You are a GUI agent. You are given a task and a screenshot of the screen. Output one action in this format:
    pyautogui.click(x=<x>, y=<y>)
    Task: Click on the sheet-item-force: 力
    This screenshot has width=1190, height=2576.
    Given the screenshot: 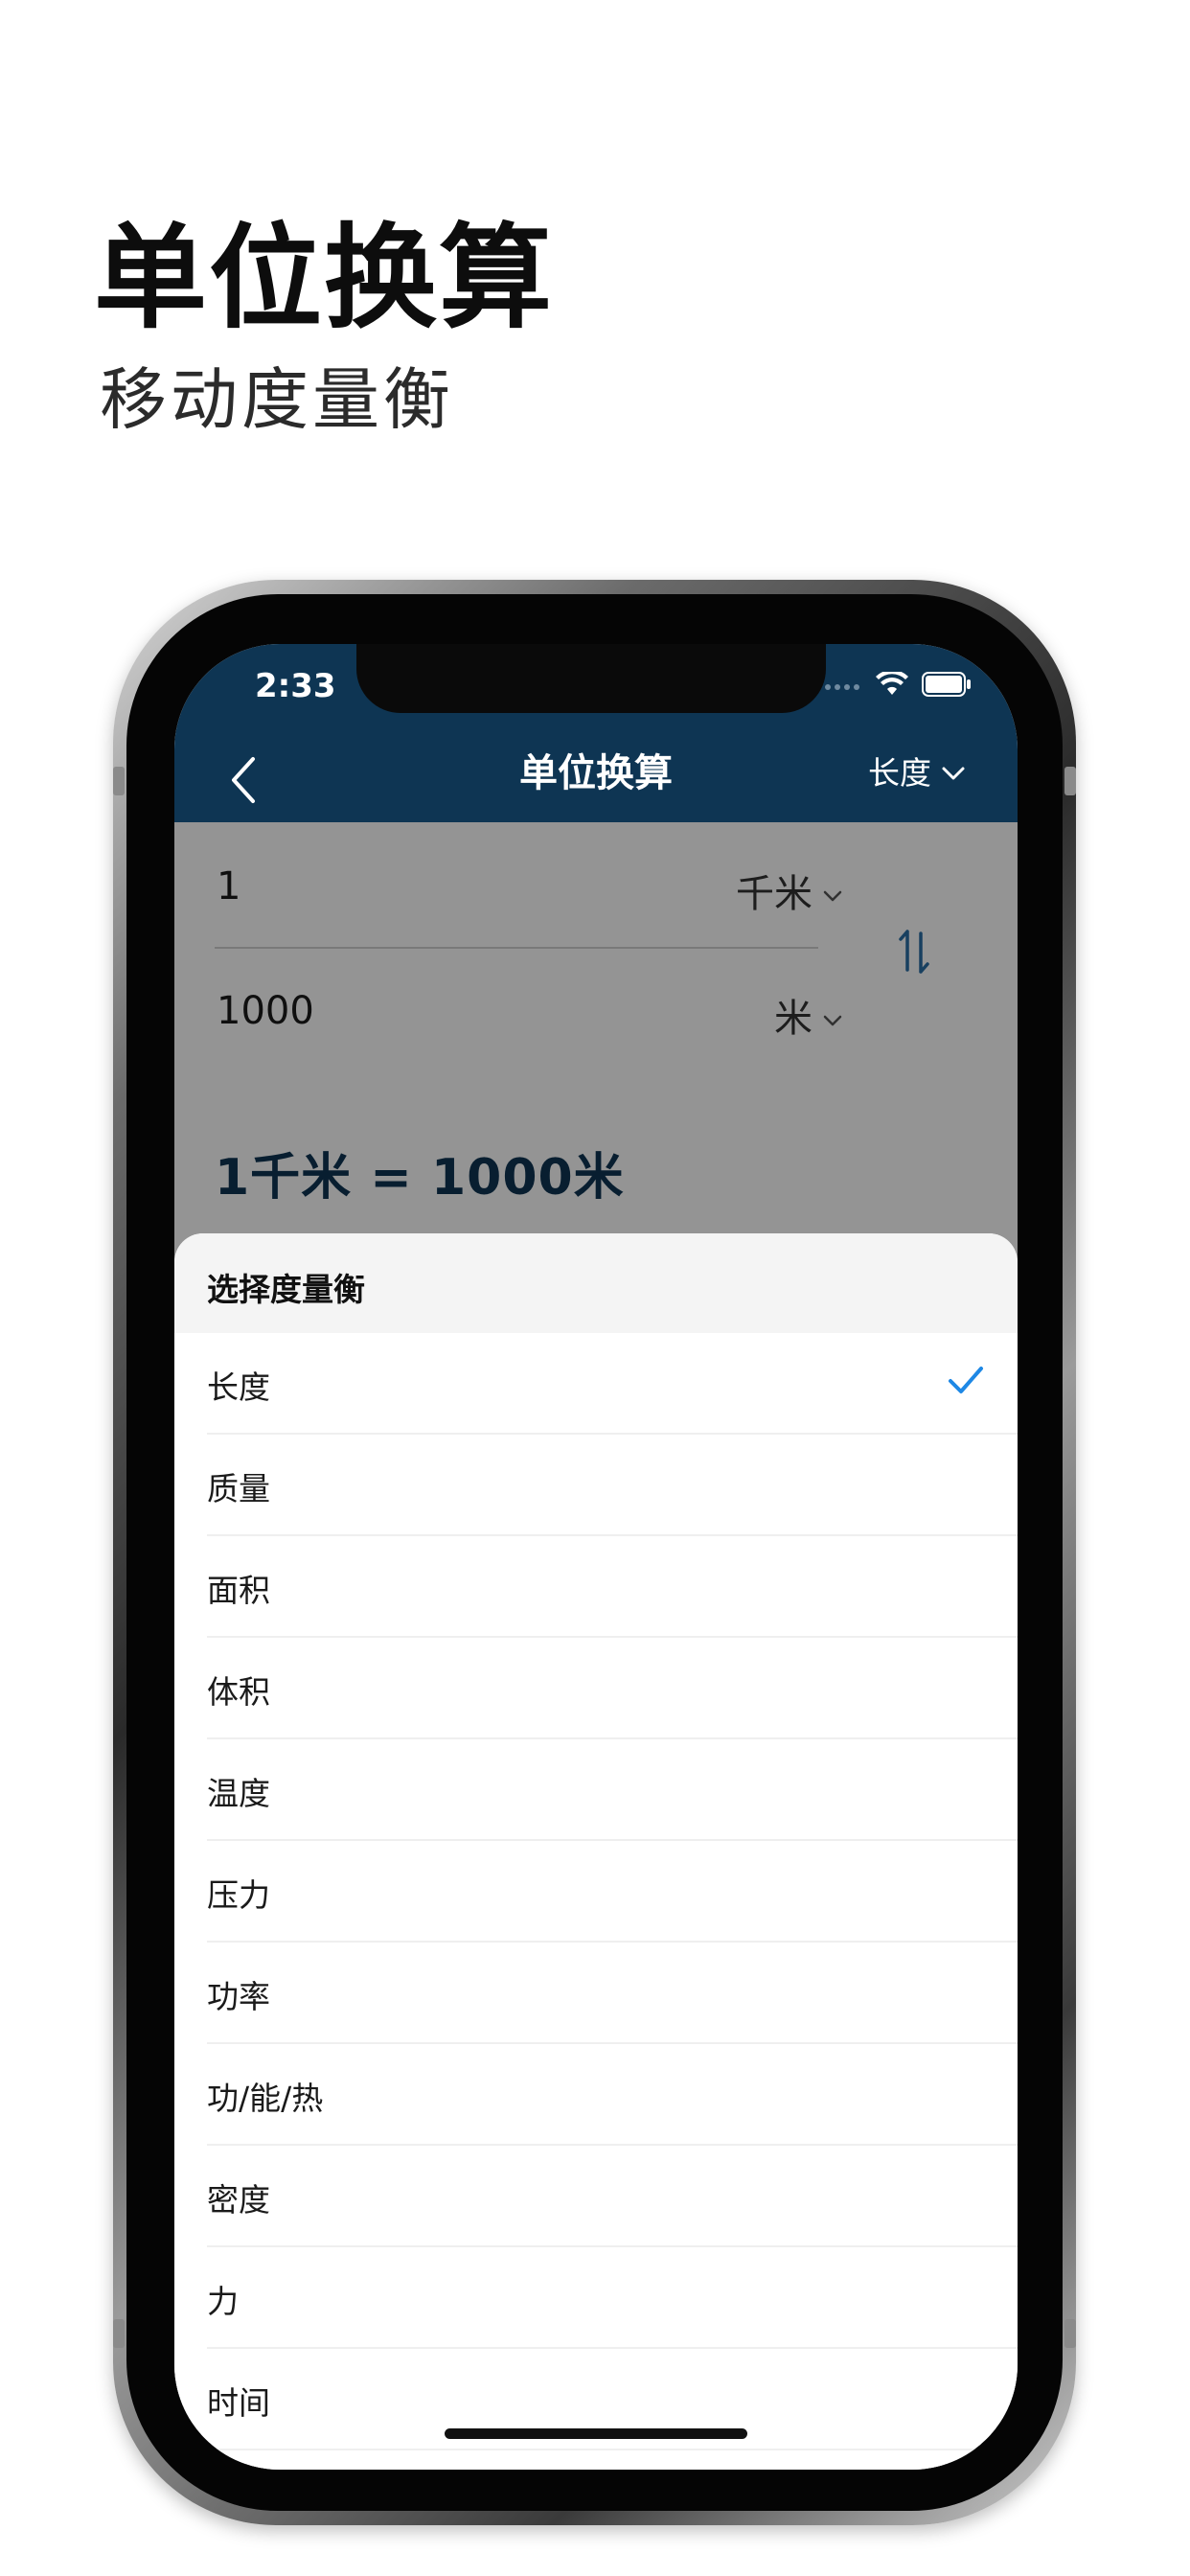 What is the action you would take?
    pyautogui.click(x=596, y=2298)
    